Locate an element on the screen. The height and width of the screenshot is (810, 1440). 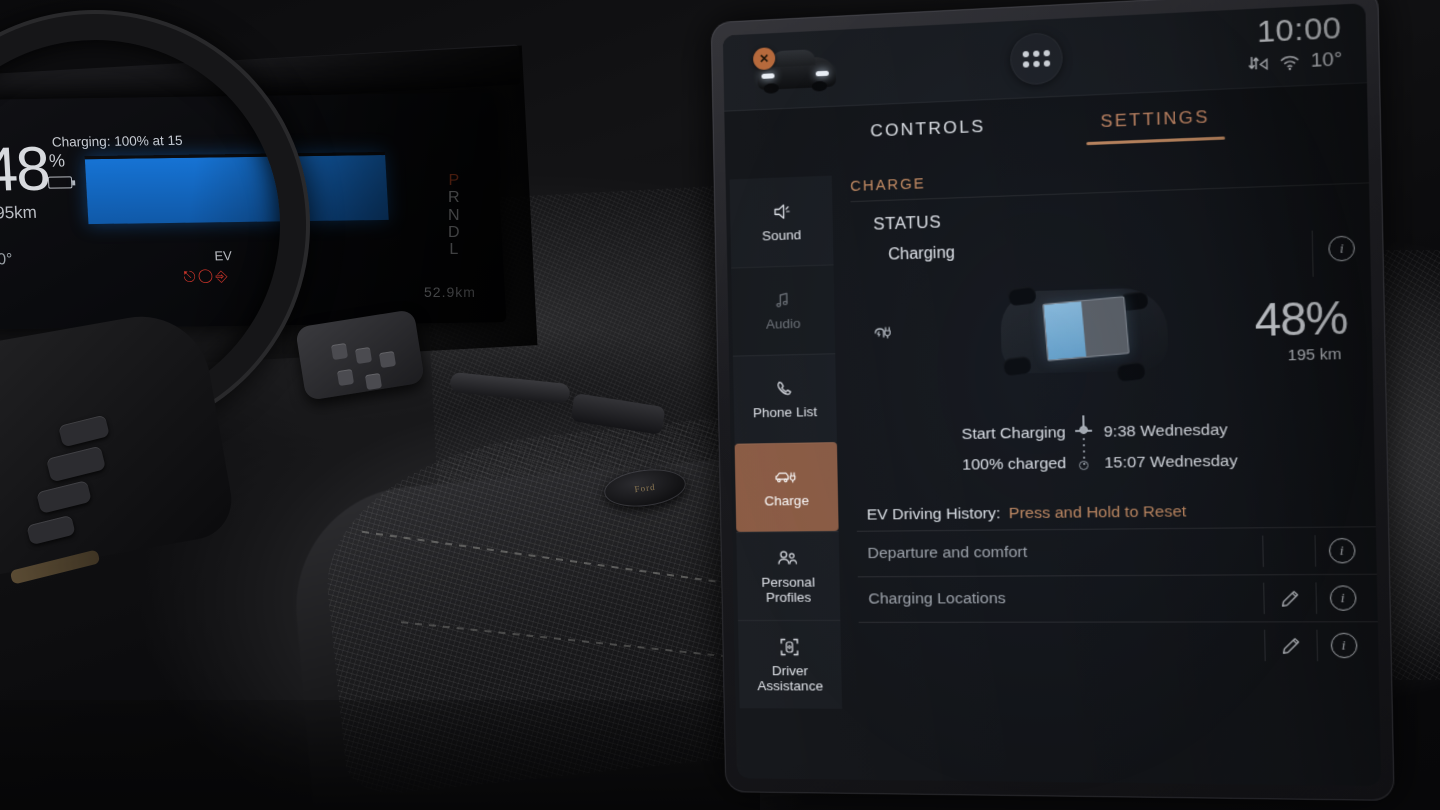
list-item-charging-locations: Charging Locations i is located at coordinates (1117, 597).